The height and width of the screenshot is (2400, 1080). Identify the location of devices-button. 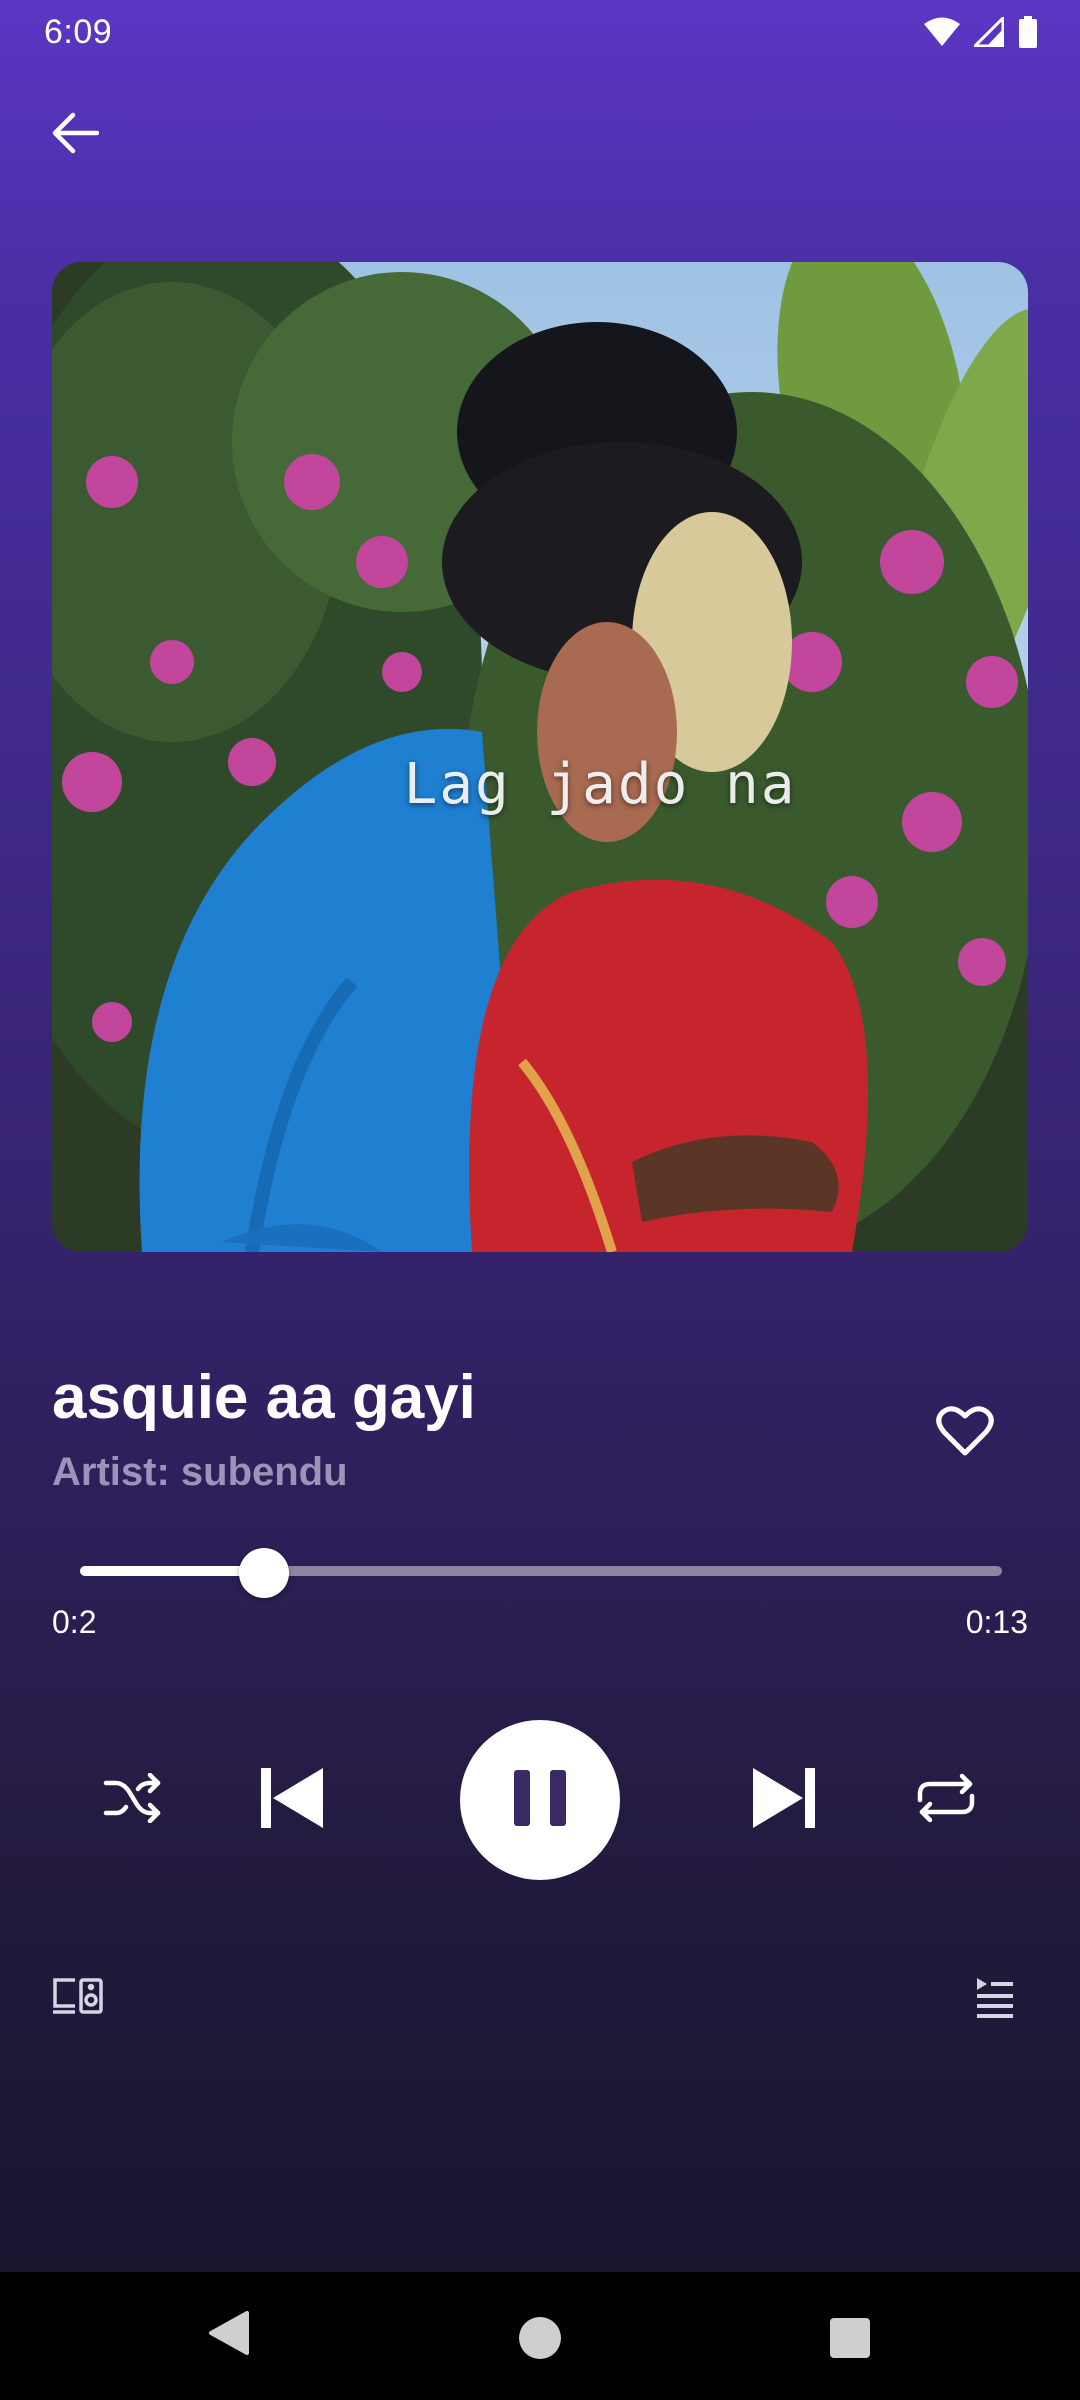
(77, 1998).